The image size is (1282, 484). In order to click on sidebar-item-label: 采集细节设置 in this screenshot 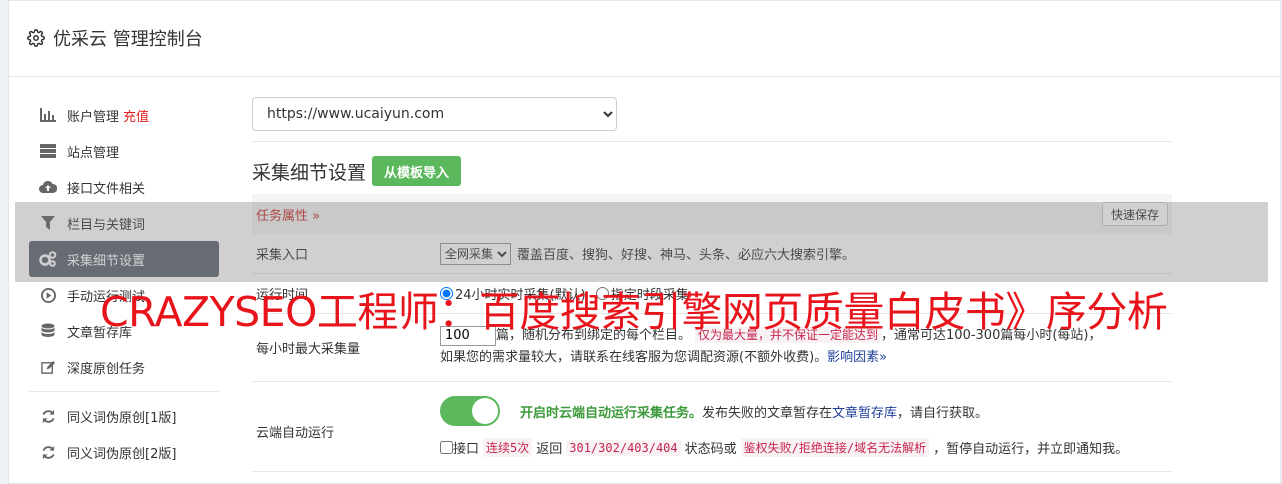, I will do `click(106, 261)`.